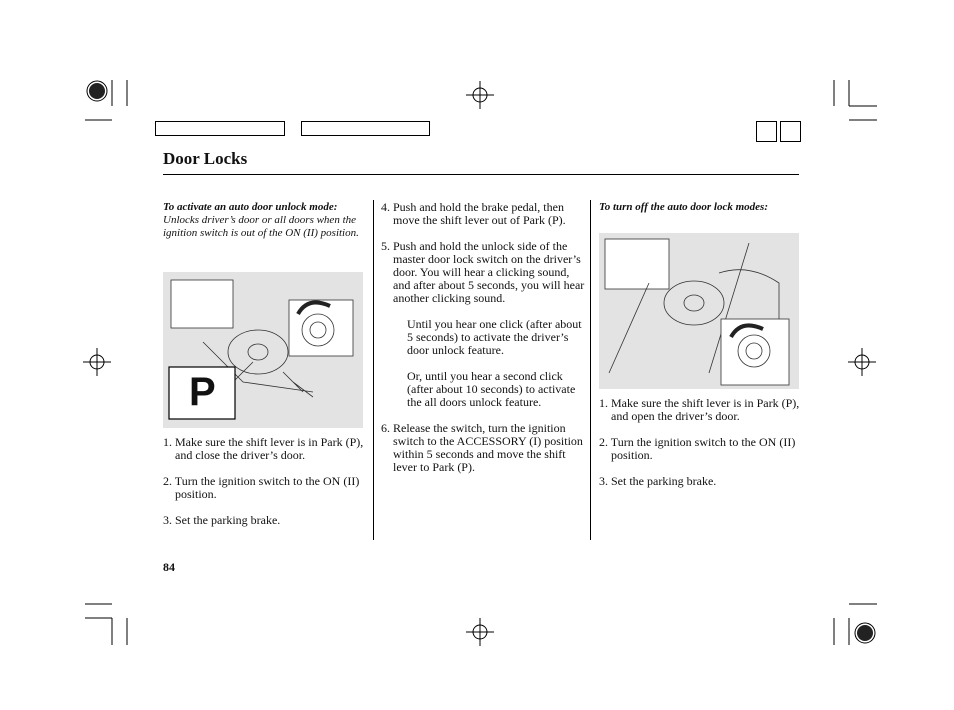  What do you see at coordinates (263, 350) in the screenshot?
I see `dashboard-illustration: P` at bounding box center [263, 350].